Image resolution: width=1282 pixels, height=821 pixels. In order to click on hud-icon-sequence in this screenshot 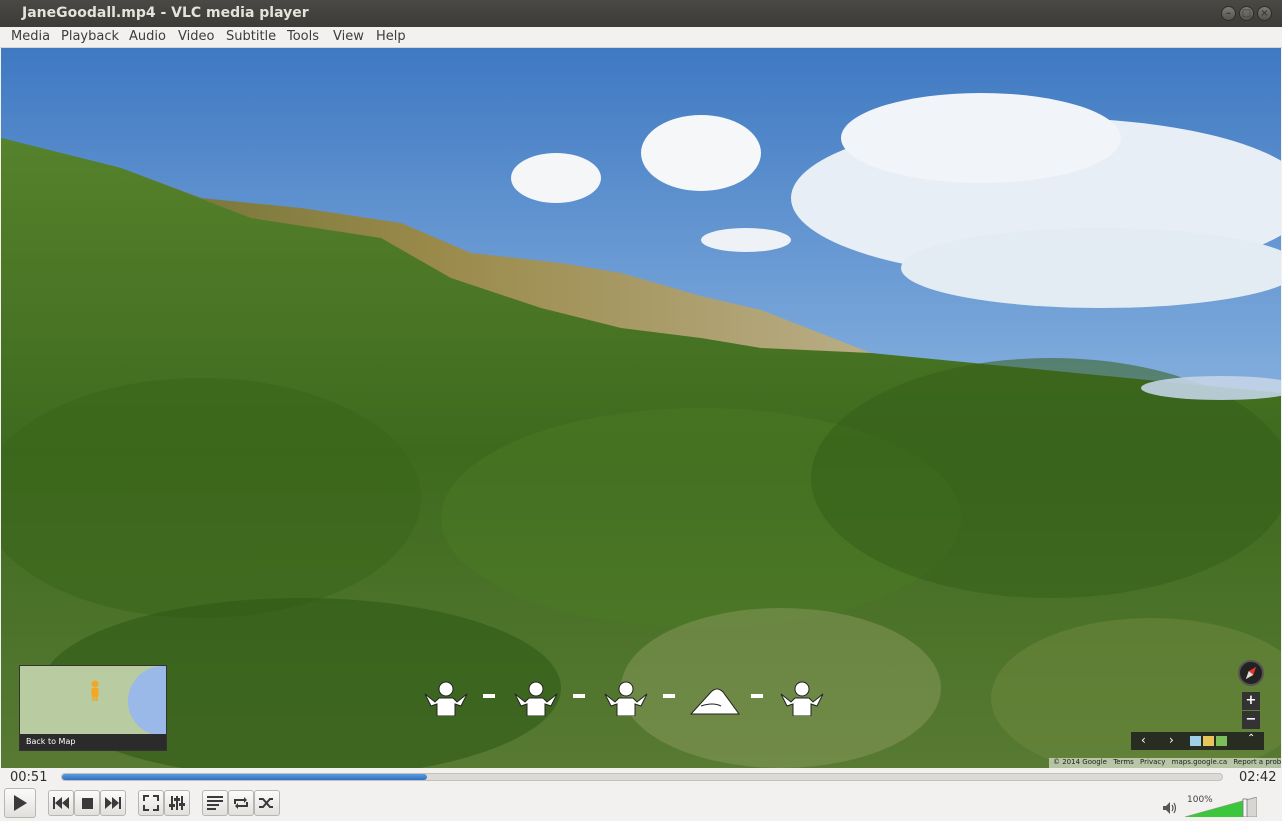, I will do `click(626, 700)`.